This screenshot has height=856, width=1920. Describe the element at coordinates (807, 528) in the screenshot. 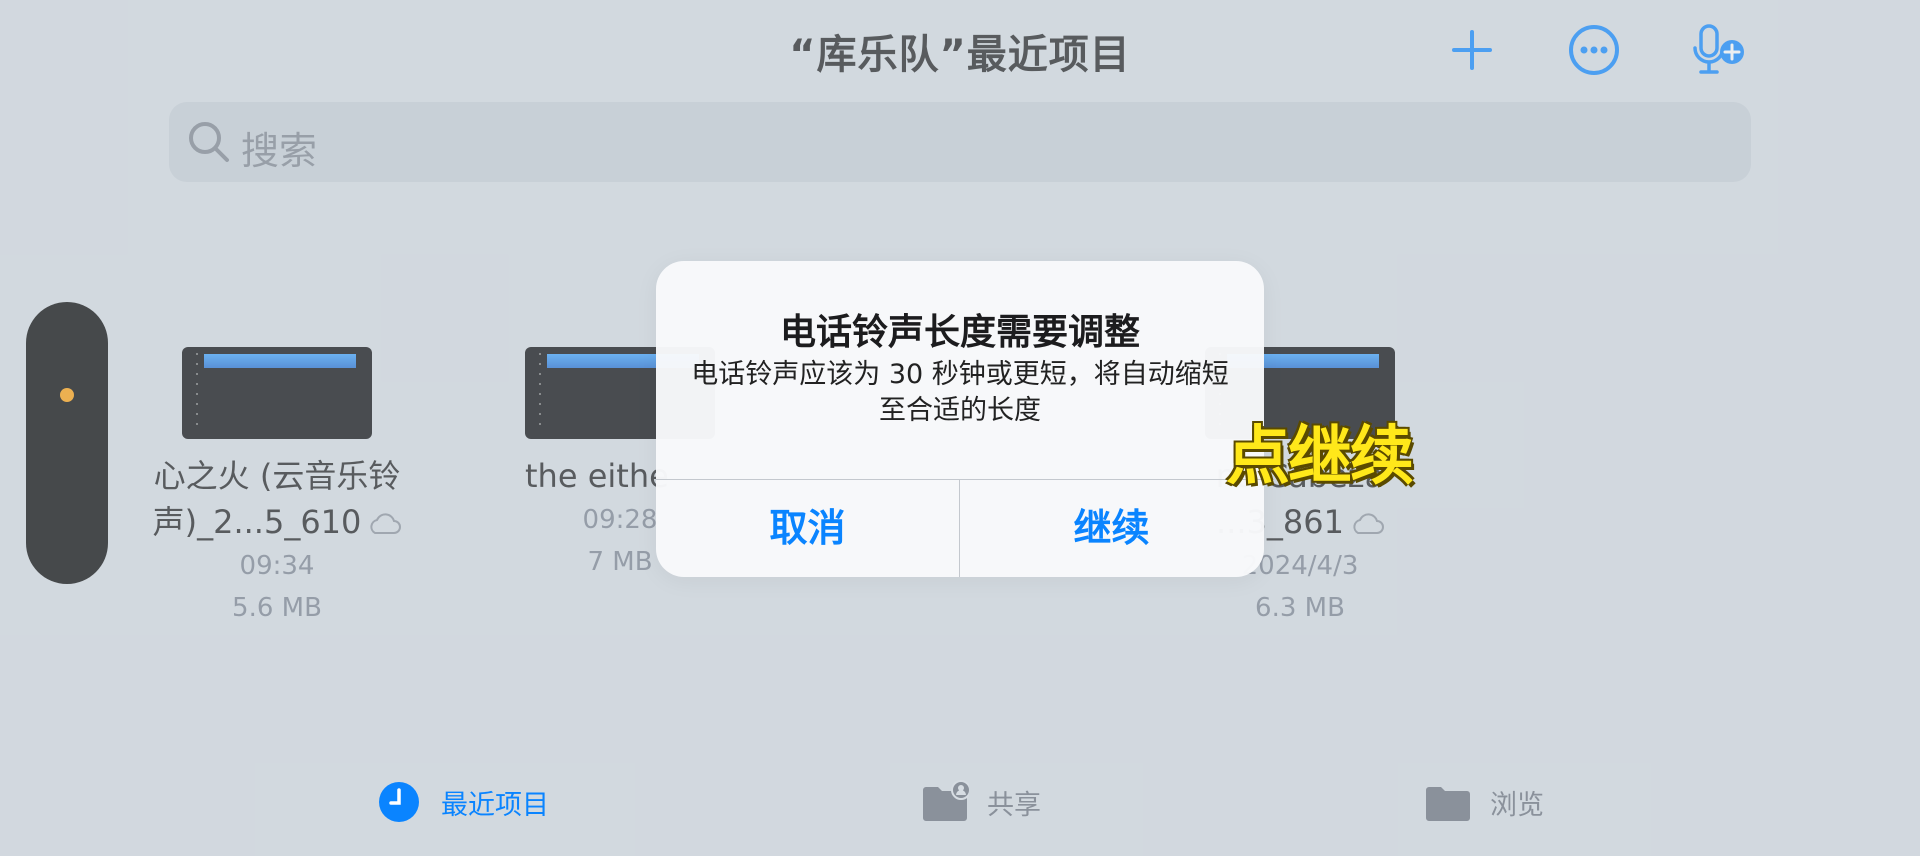

I see `cancel-button: 取消` at that location.